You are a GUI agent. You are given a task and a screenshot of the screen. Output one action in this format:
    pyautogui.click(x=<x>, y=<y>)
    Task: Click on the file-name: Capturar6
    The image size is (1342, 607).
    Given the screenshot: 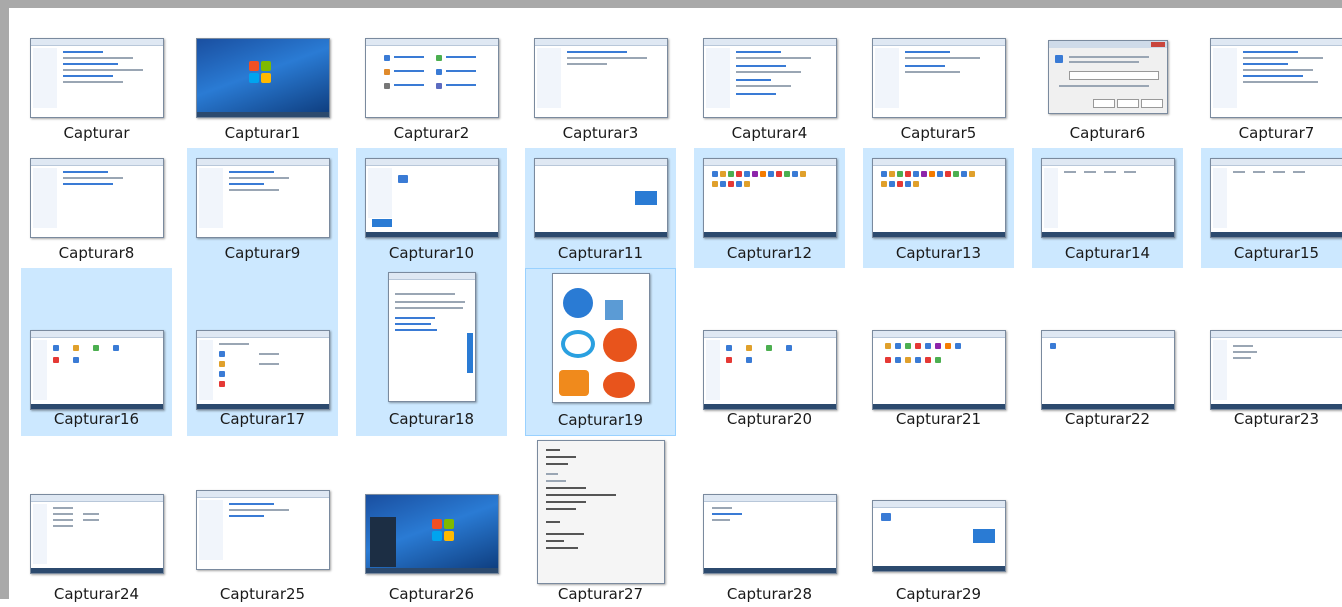 What is the action you would take?
    pyautogui.click(x=1107, y=133)
    